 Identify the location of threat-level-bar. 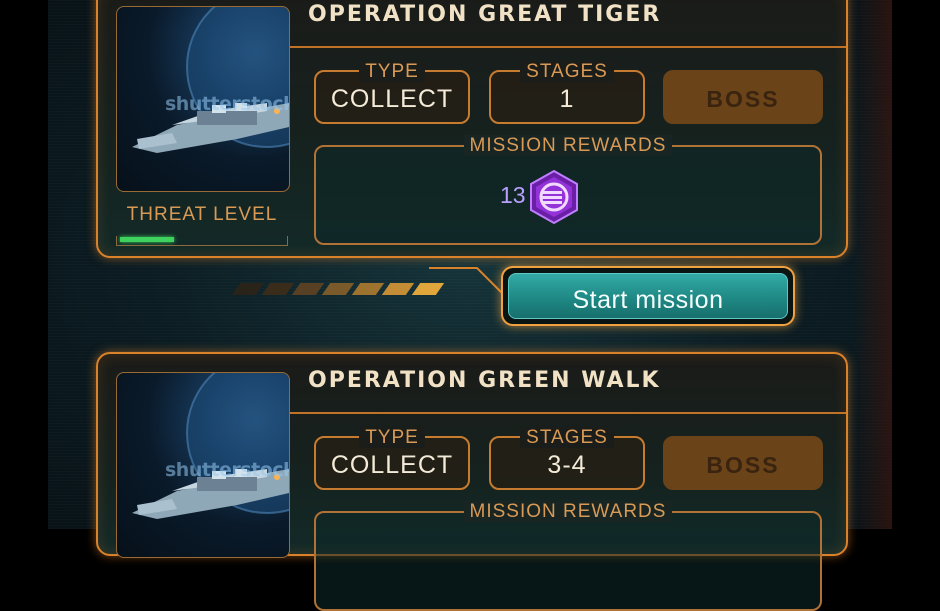
(202, 241).